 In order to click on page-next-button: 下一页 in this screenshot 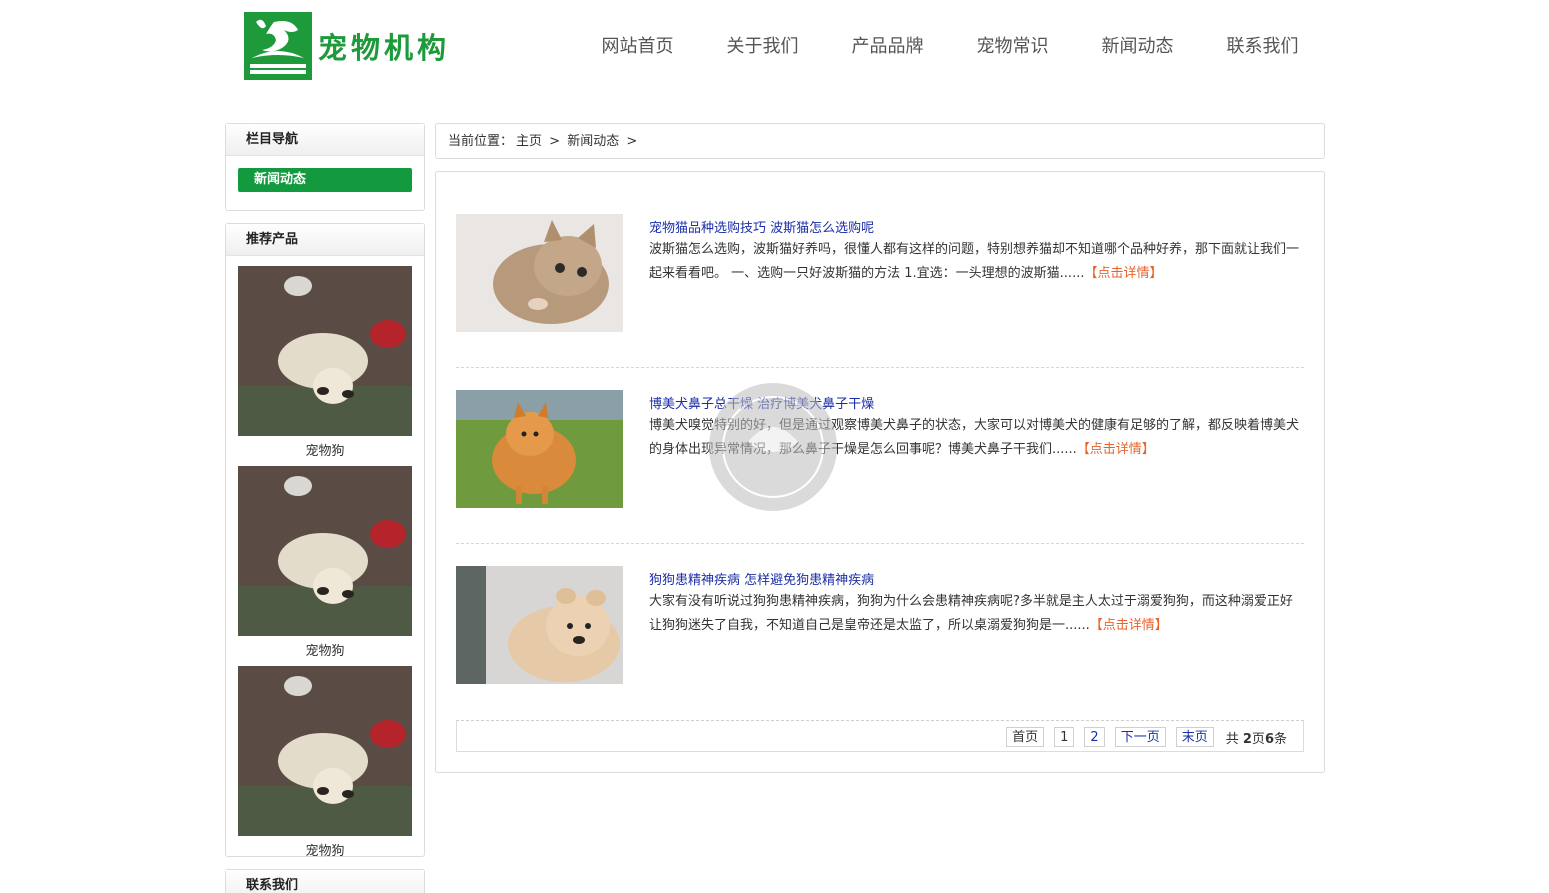, I will do `click(1140, 737)`.